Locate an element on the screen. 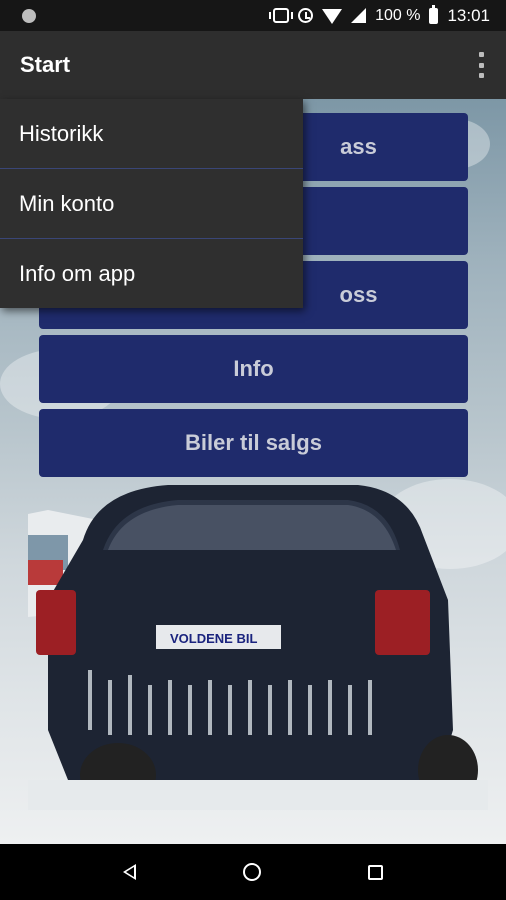 The height and width of the screenshot is (900, 506). status-bar: 100 % 13:01 is located at coordinates (253, 15).